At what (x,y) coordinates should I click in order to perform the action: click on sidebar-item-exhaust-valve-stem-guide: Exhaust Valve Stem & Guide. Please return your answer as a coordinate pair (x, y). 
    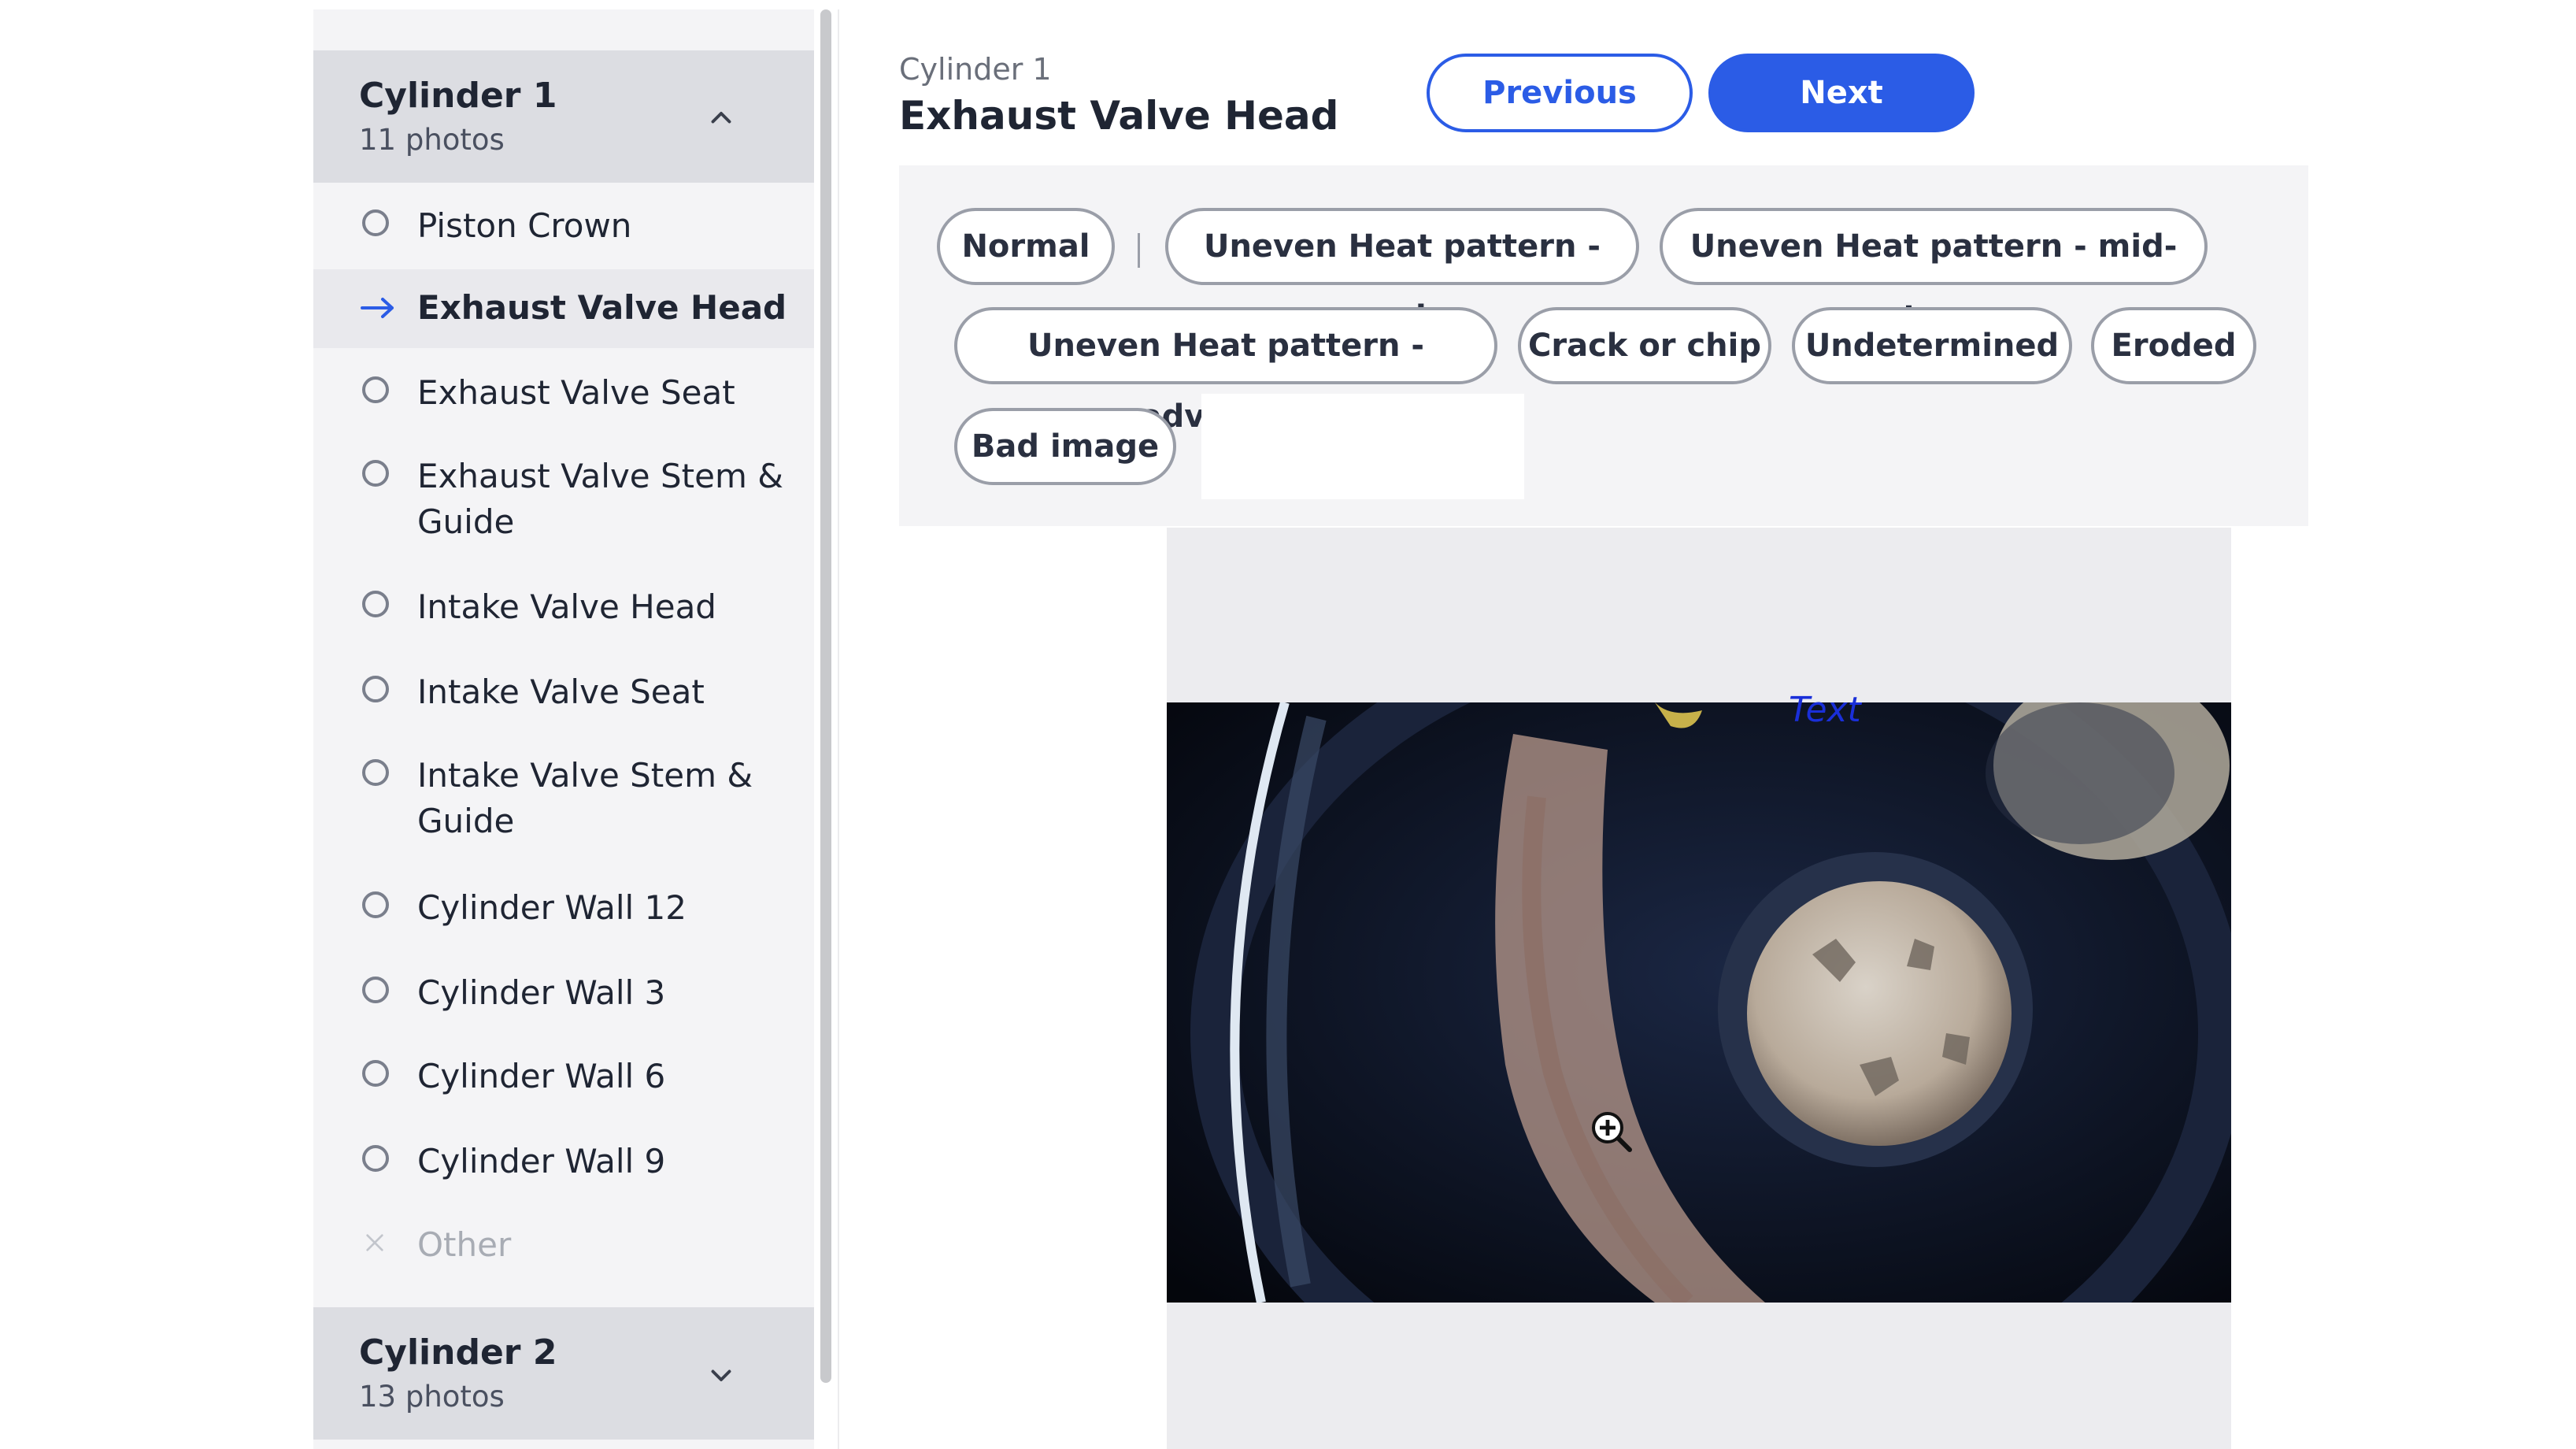
    Looking at the image, I should click on (563, 501).